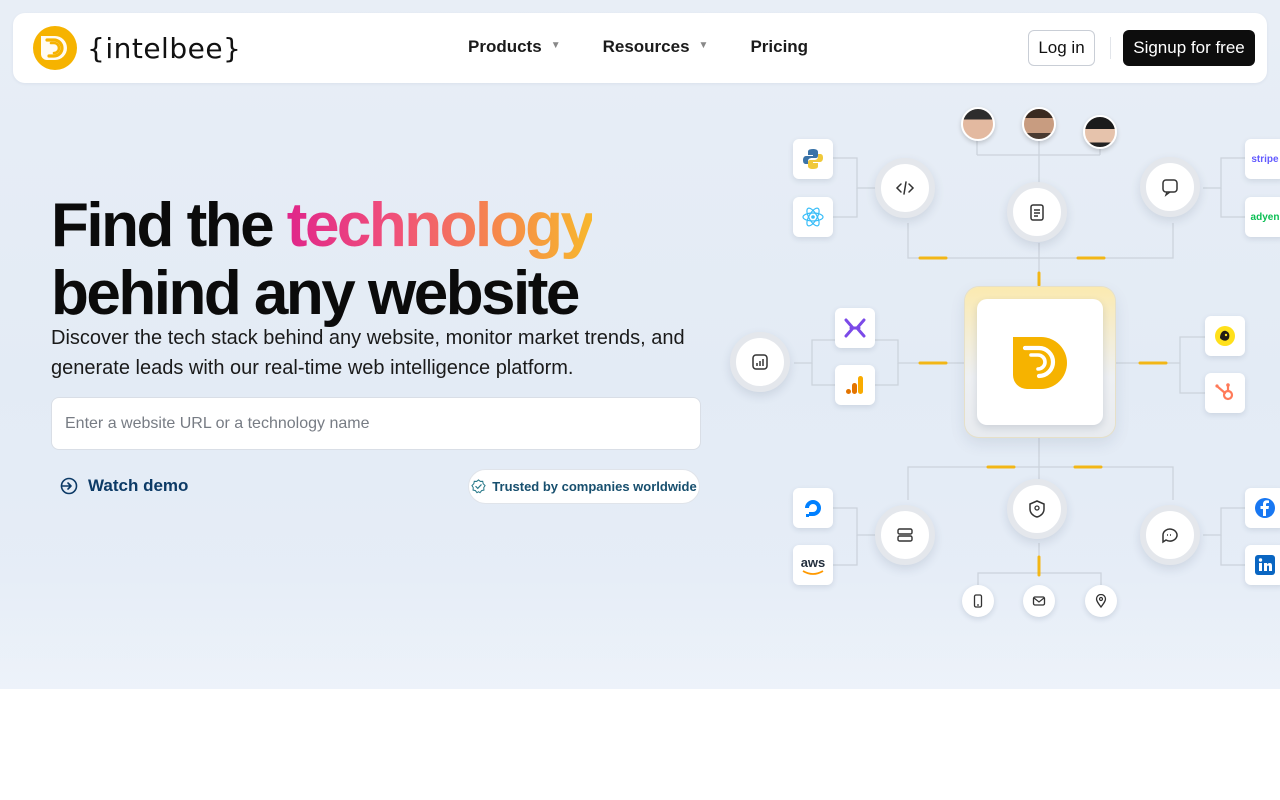 Image resolution: width=1280 pixels, height=800 pixels. I want to click on chat-bubble-icon, so click(1170, 536).